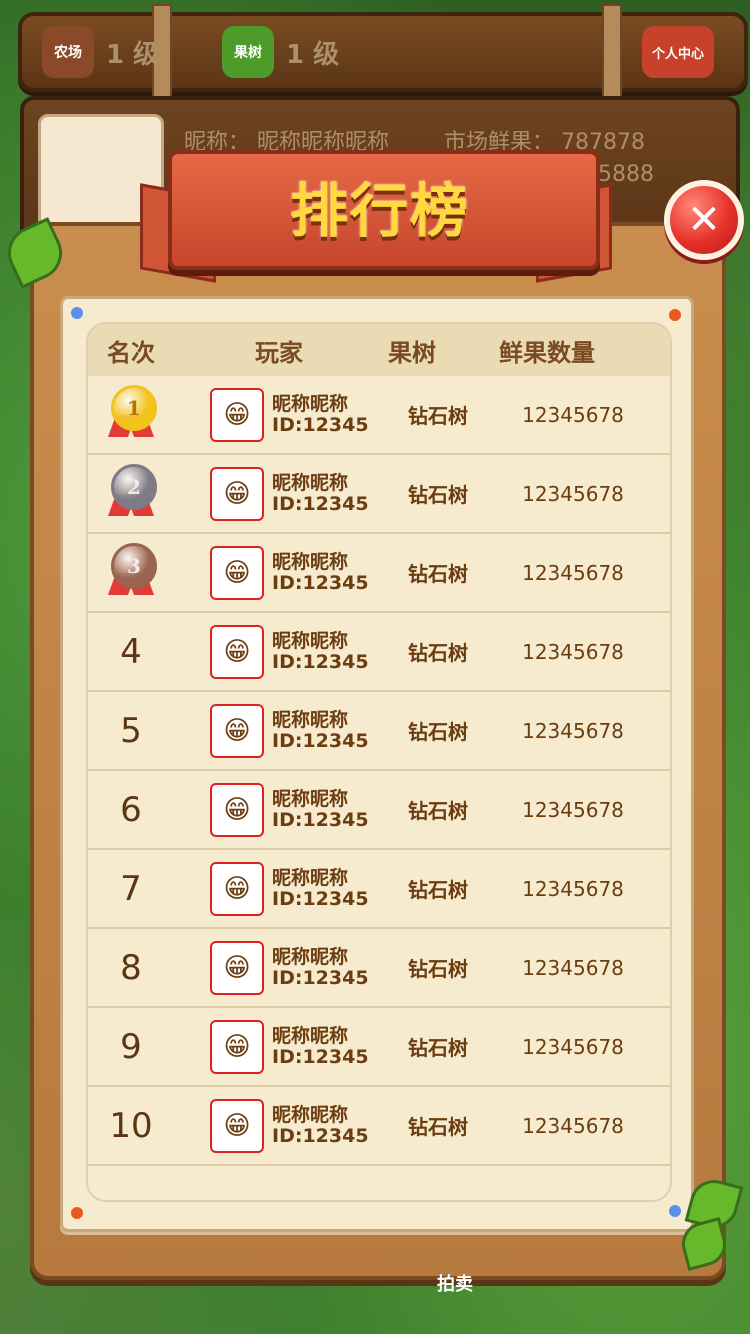  Describe the element at coordinates (379, 494) in the screenshot. I see `table-row: 2 😁 昵称昵称 ID:12345 钻石树 12345678` at that location.